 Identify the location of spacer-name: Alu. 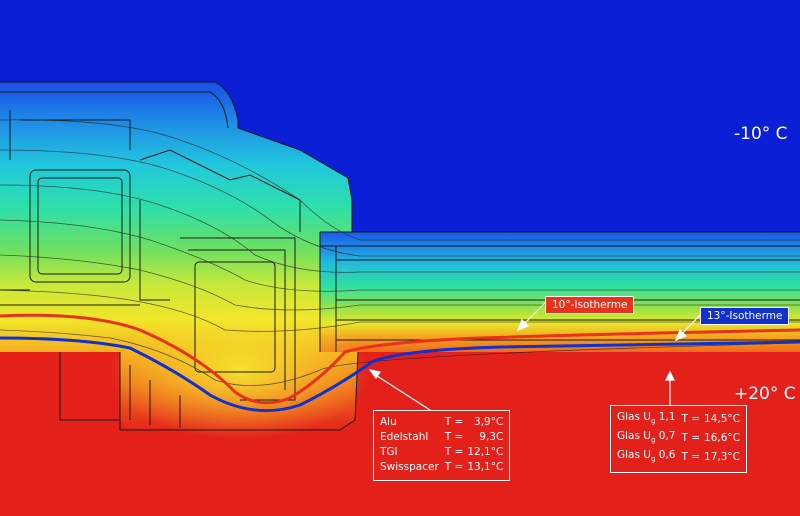
(388, 422).